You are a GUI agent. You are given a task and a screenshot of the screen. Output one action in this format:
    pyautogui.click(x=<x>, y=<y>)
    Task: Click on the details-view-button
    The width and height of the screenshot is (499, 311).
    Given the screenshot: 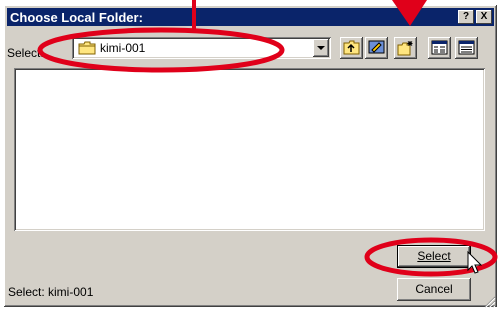 What is the action you would take?
    pyautogui.click(x=466, y=48)
    